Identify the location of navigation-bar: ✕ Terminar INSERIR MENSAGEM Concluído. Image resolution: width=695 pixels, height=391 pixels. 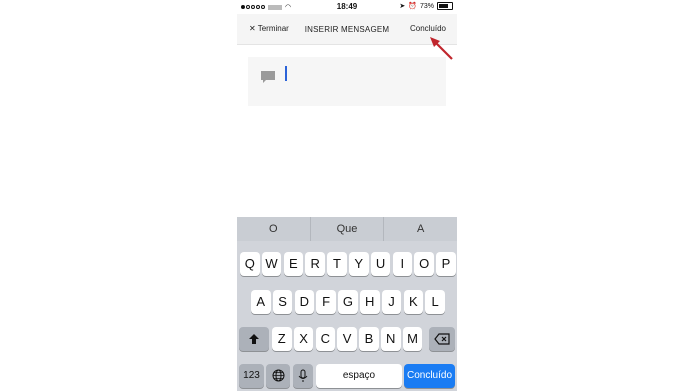
(347, 29).